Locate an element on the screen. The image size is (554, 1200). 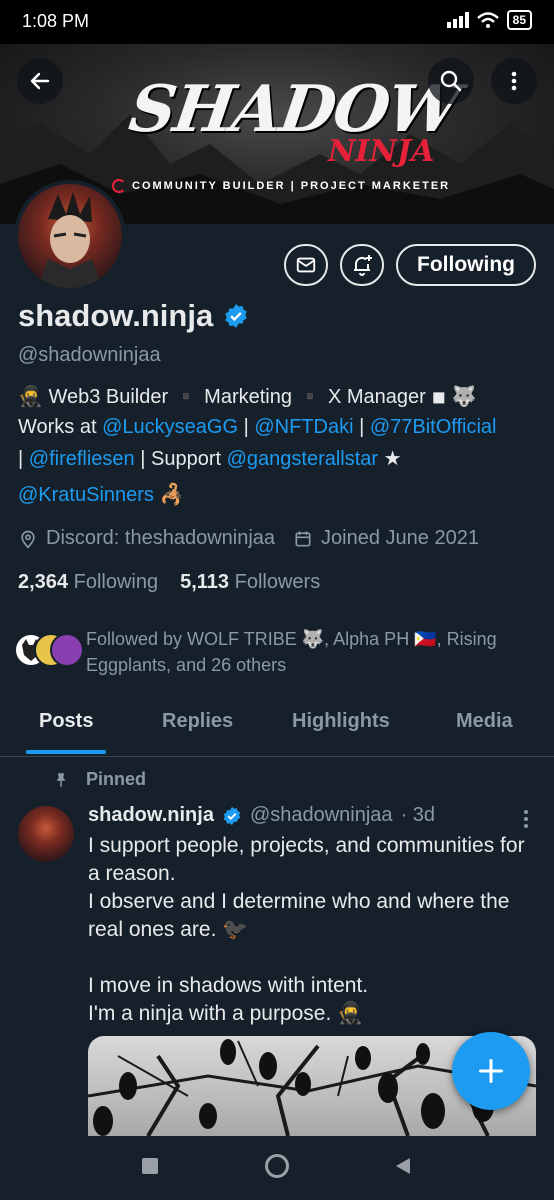
banner-tagline: COMMUNITY BUILDER | PROJECT MARKETER is located at coordinates (281, 186).